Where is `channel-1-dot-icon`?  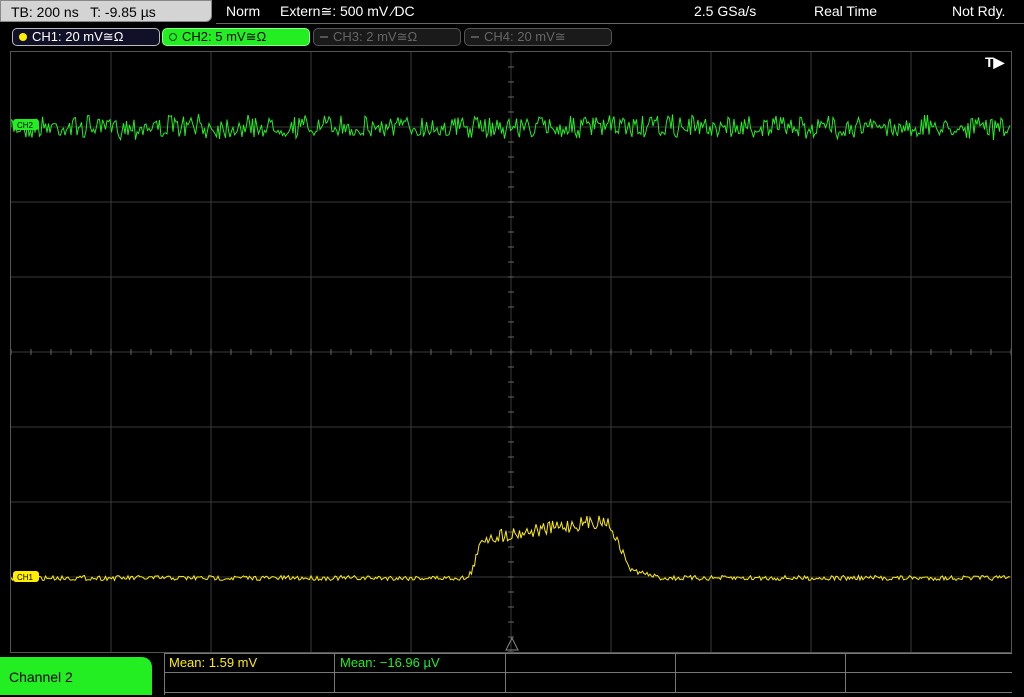
channel-1-dot-icon is located at coordinates (23, 36).